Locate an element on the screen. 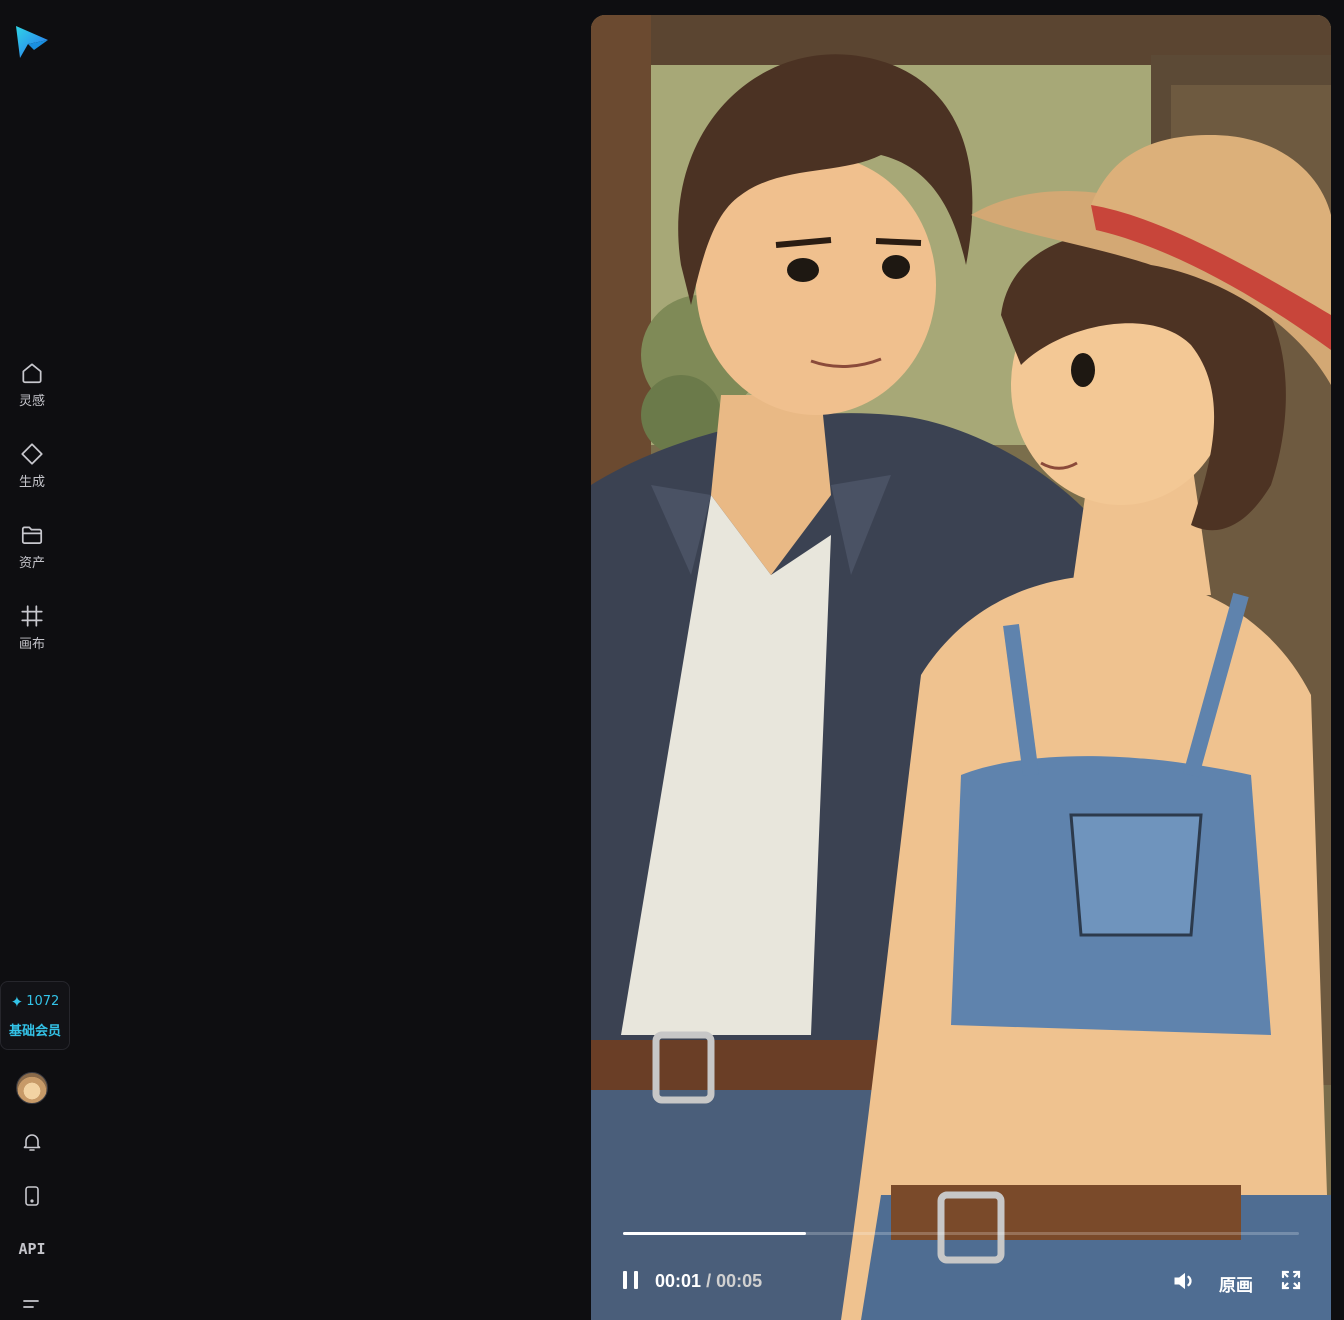 This screenshot has width=1344, height=1320. nav-label-inspiration: 灵感 is located at coordinates (31, 401).